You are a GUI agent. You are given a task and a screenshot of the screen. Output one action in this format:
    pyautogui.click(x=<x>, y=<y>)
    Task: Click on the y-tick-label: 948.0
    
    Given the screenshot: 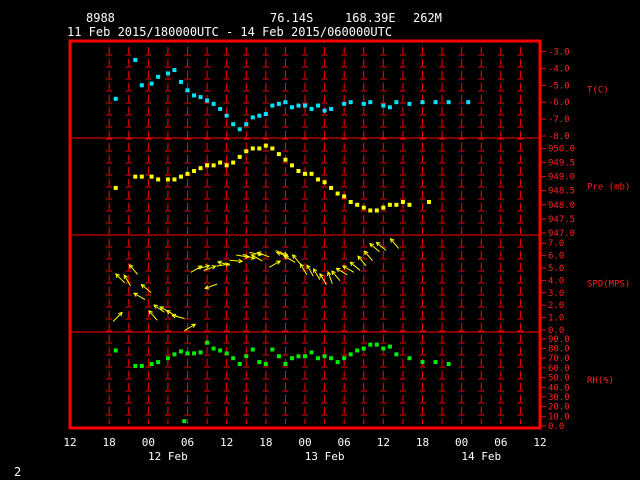 What is the action you would take?
    pyautogui.click(x=561, y=206)
    